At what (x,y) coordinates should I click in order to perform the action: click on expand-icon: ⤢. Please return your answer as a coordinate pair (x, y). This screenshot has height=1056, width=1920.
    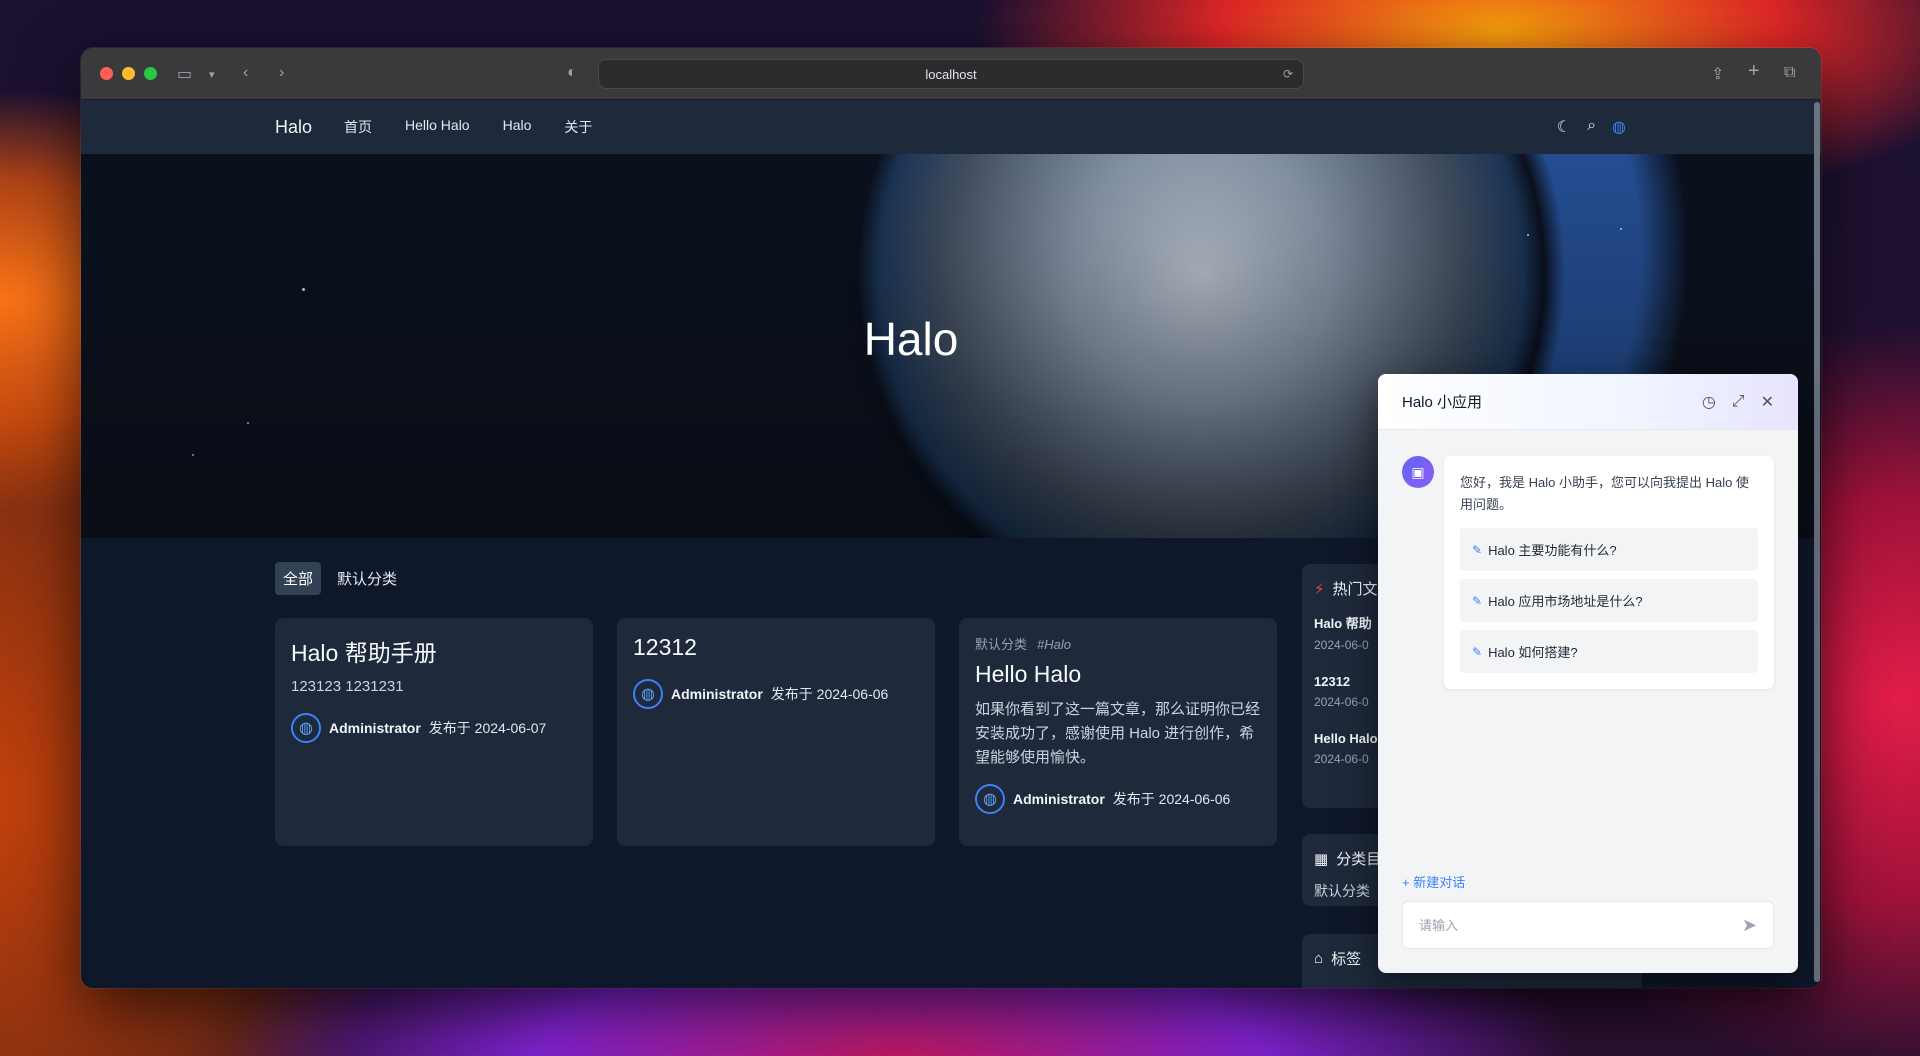
    Looking at the image, I should click on (1738, 402).